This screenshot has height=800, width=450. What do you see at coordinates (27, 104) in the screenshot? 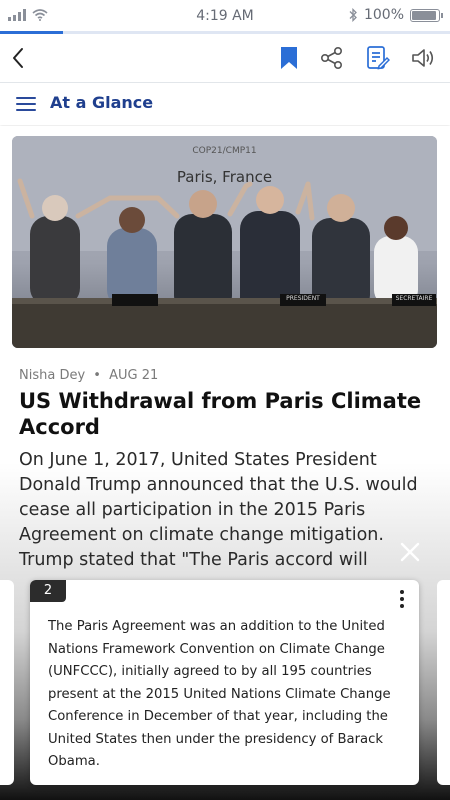
I see `hamburger-menu-icon` at bounding box center [27, 104].